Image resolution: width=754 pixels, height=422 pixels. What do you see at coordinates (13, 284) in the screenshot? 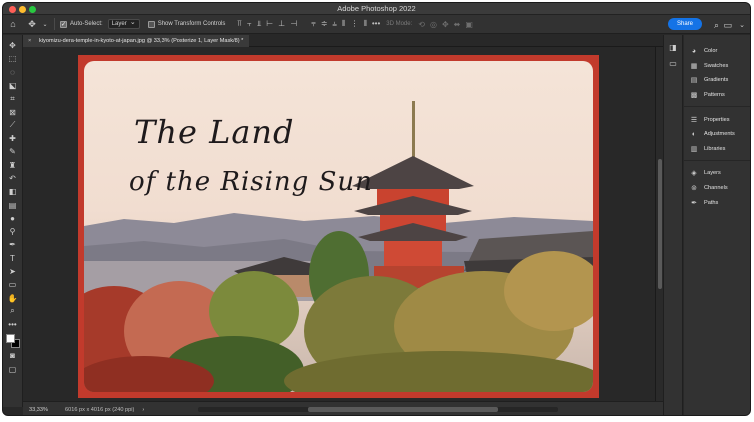
I see `rectangle-tool-icon: ▭` at bounding box center [13, 284].